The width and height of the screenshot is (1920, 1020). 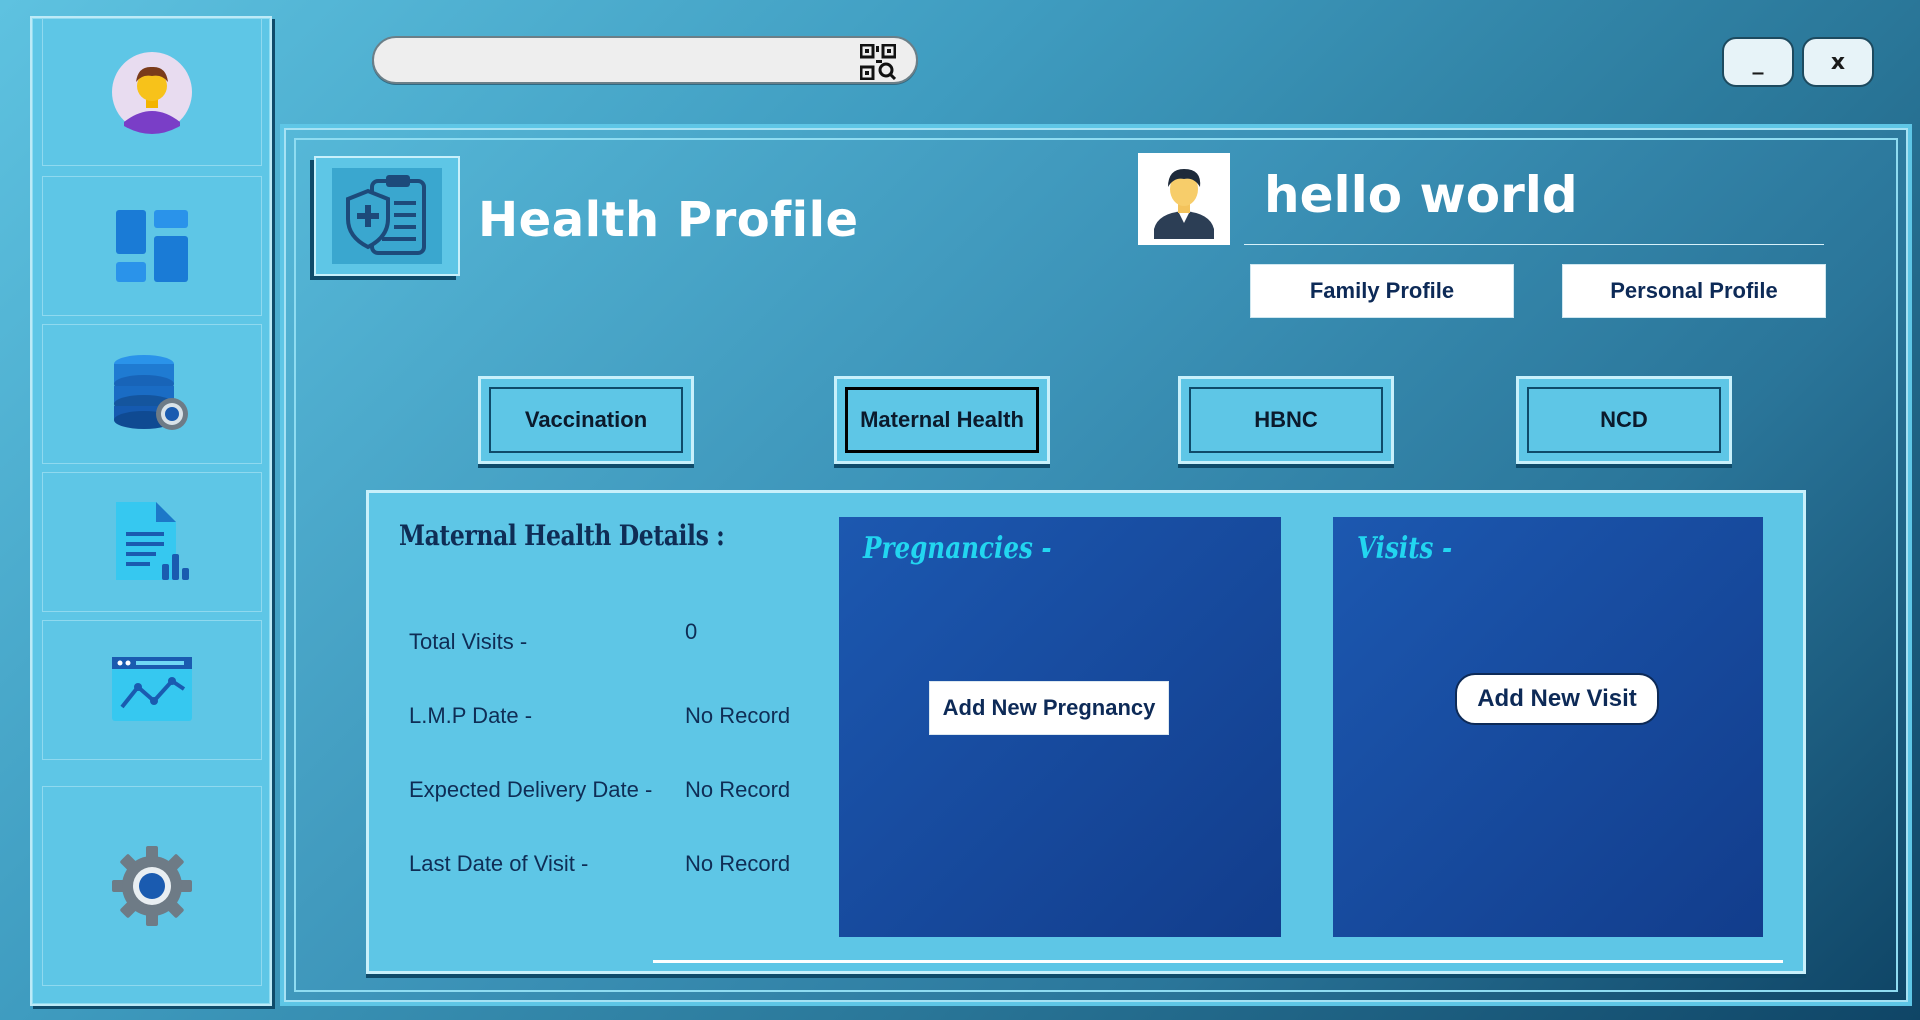 I want to click on close-button: x, so click(x=1838, y=62).